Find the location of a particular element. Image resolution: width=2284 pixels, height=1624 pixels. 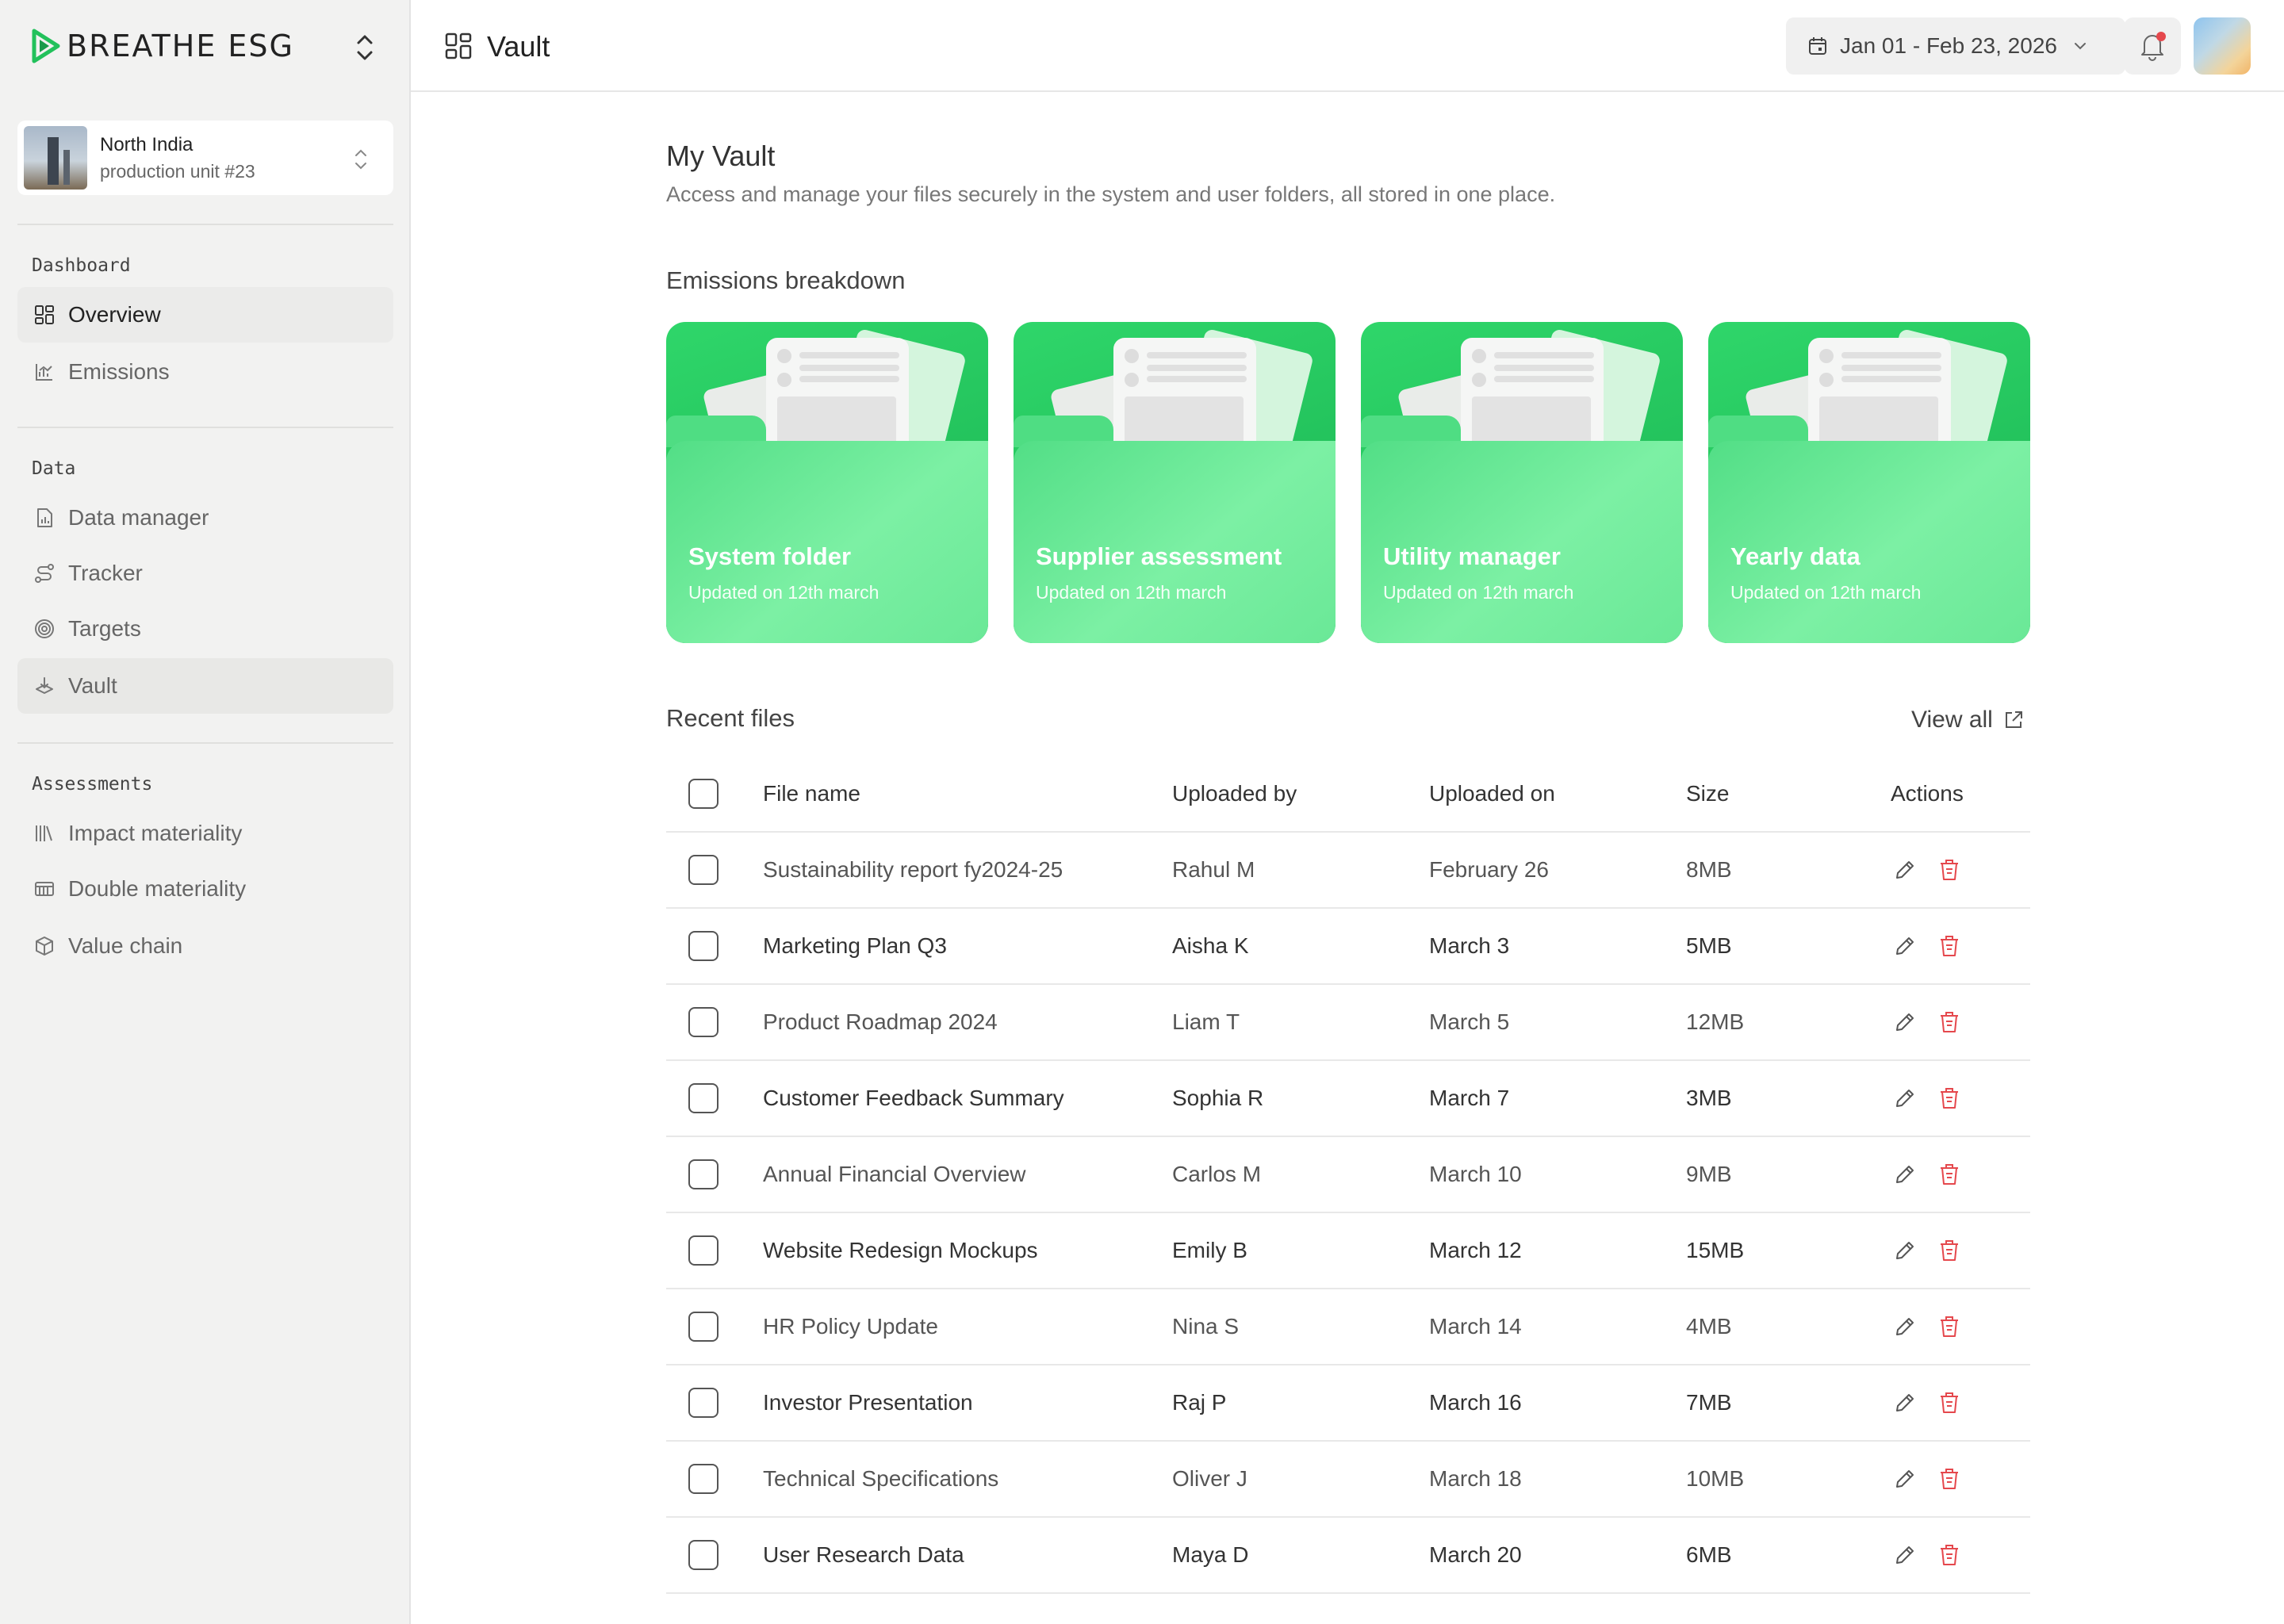

date-range-picker: Jan 01 - Feb 23, 2026 is located at coordinates (1955, 46).